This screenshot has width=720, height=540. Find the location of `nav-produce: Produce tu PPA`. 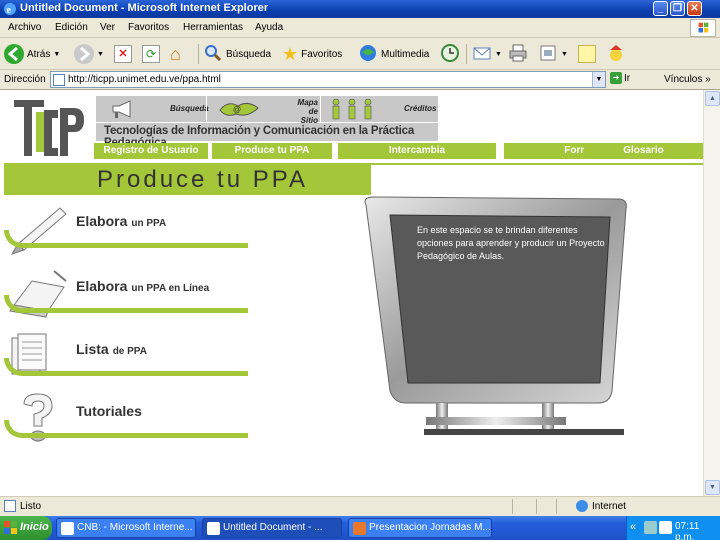

nav-produce: Produce tu PPA is located at coordinates (272, 151).